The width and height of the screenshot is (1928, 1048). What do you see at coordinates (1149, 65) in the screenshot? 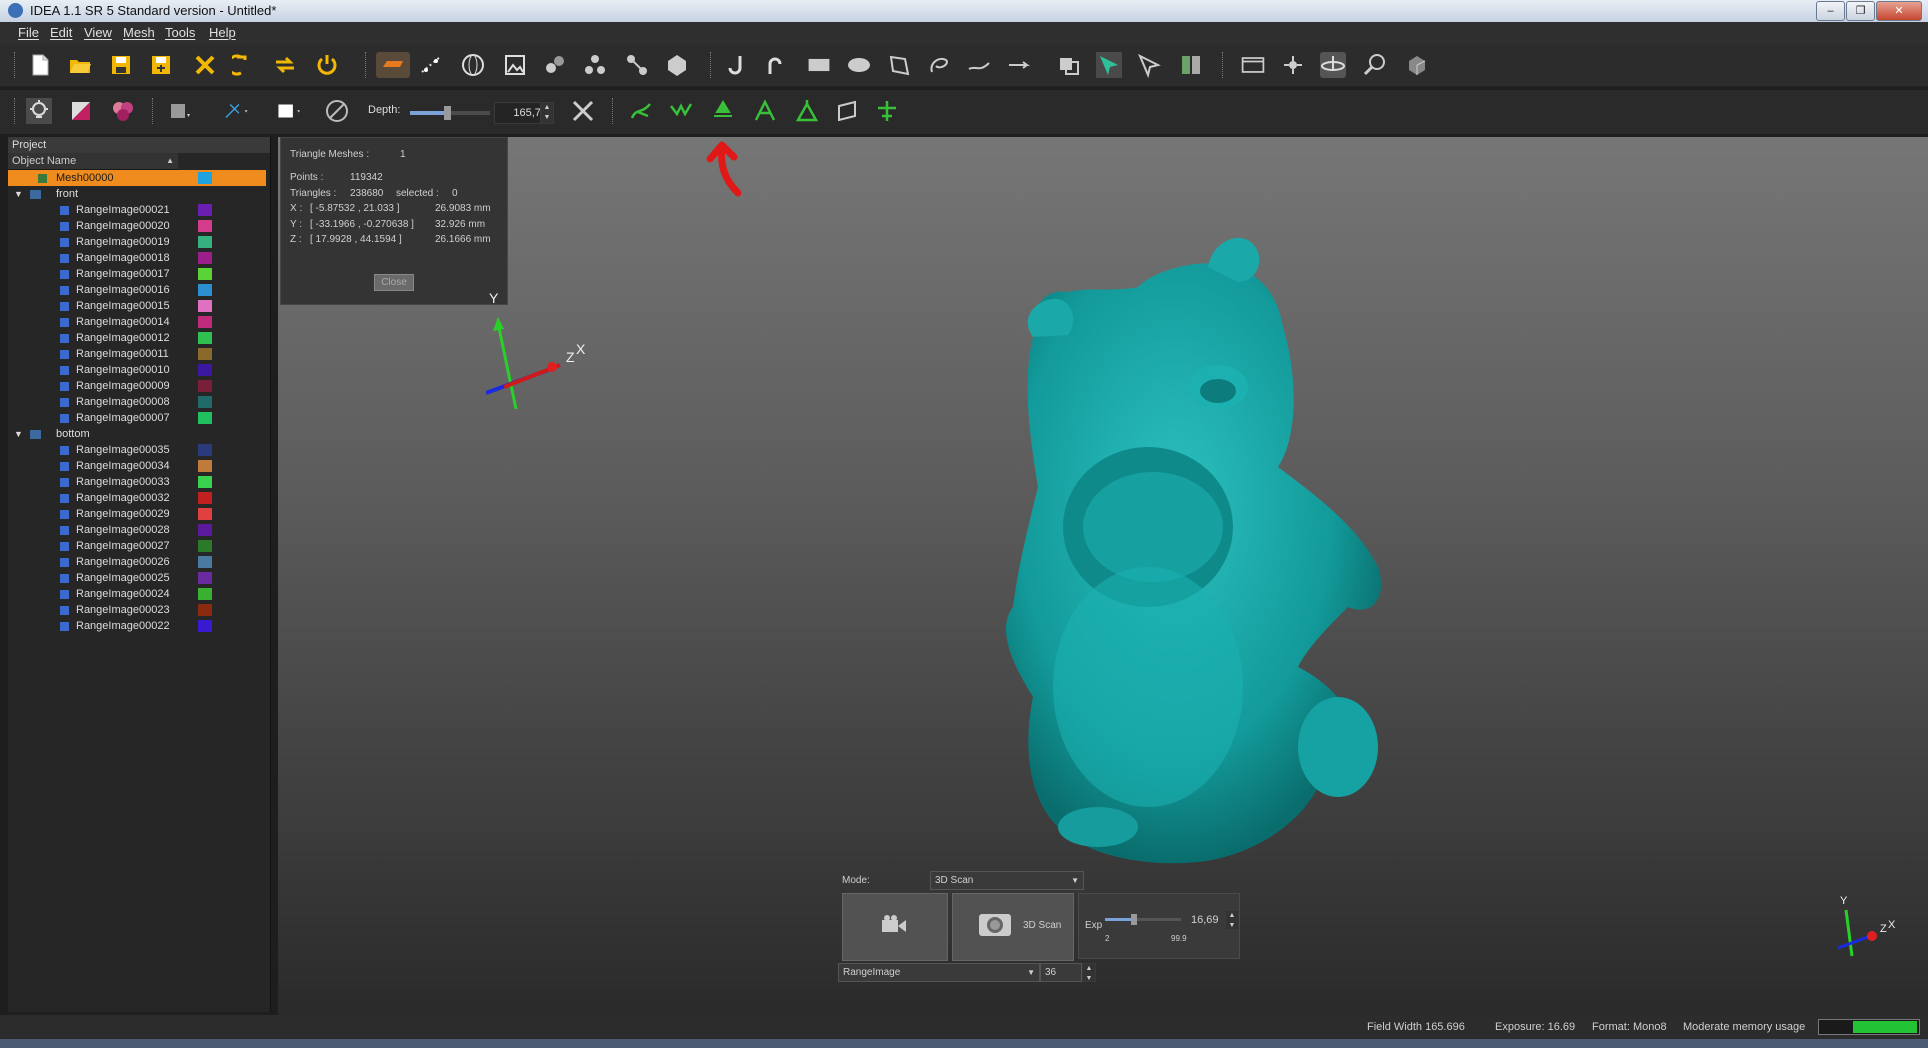
I see `select-connected-icon` at bounding box center [1149, 65].